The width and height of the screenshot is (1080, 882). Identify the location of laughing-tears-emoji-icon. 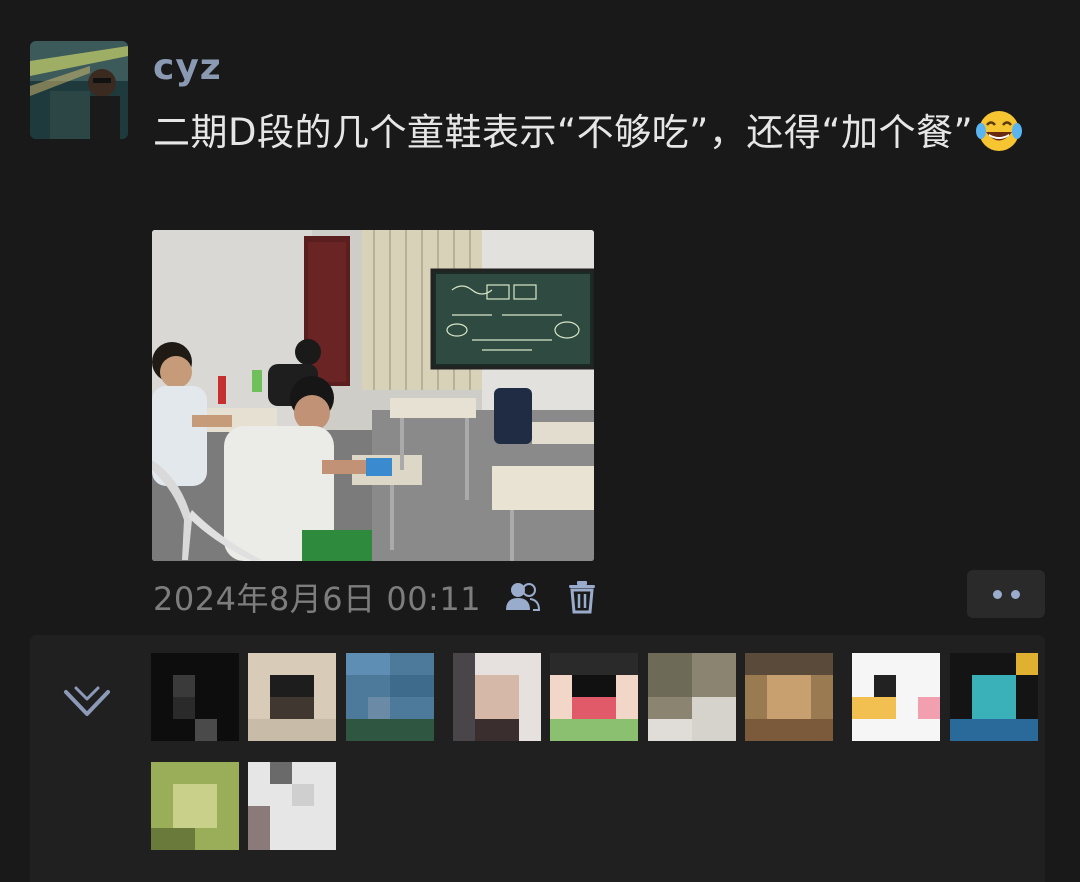
(999, 130).